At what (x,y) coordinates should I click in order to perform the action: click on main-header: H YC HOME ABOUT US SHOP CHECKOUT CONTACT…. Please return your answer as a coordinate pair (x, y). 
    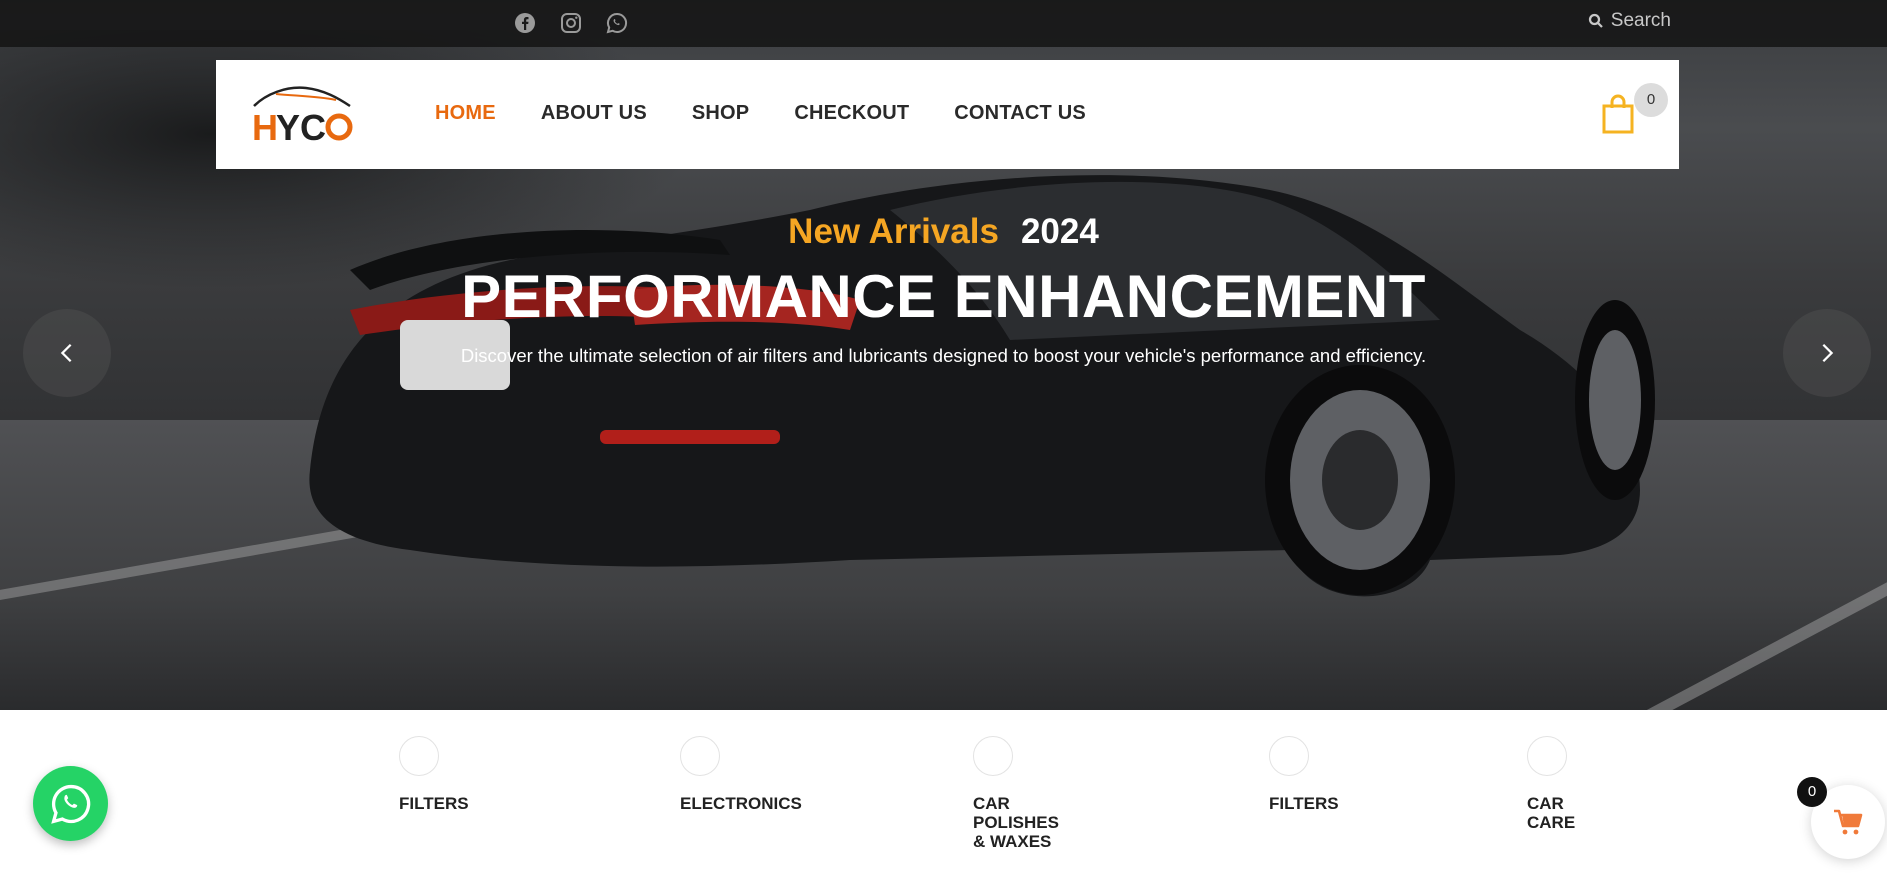
    Looking at the image, I should click on (947, 114).